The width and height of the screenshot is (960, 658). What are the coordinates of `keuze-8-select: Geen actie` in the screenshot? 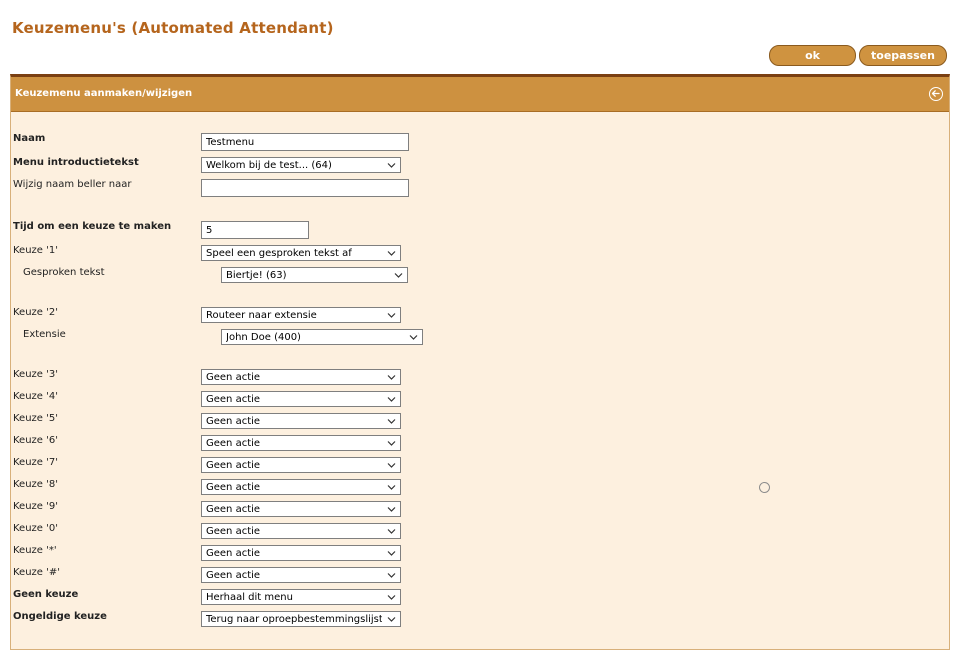 It's located at (301, 487).